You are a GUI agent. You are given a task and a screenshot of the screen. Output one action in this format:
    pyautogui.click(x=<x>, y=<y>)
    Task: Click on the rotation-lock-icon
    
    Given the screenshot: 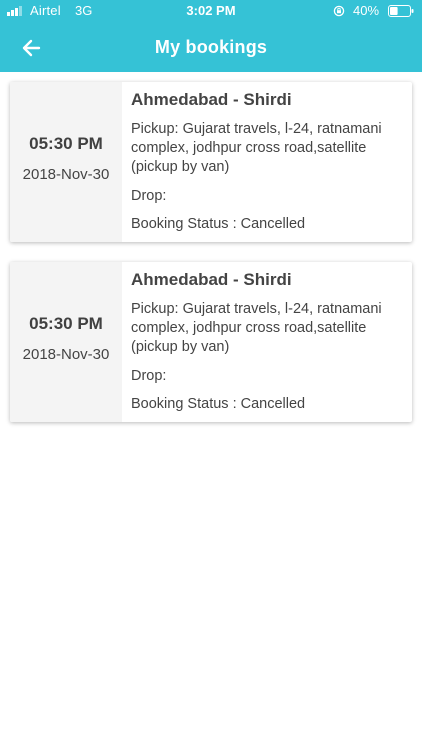 What is the action you would take?
    pyautogui.click(x=339, y=11)
    